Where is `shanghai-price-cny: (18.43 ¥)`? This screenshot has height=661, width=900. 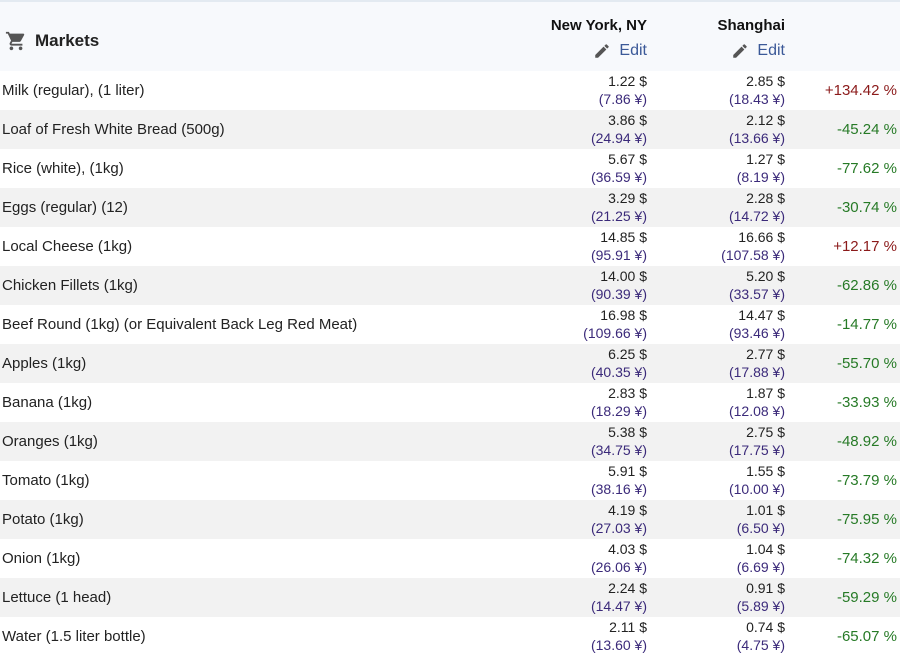 shanghai-price-cny: (18.43 ¥) is located at coordinates (756, 99).